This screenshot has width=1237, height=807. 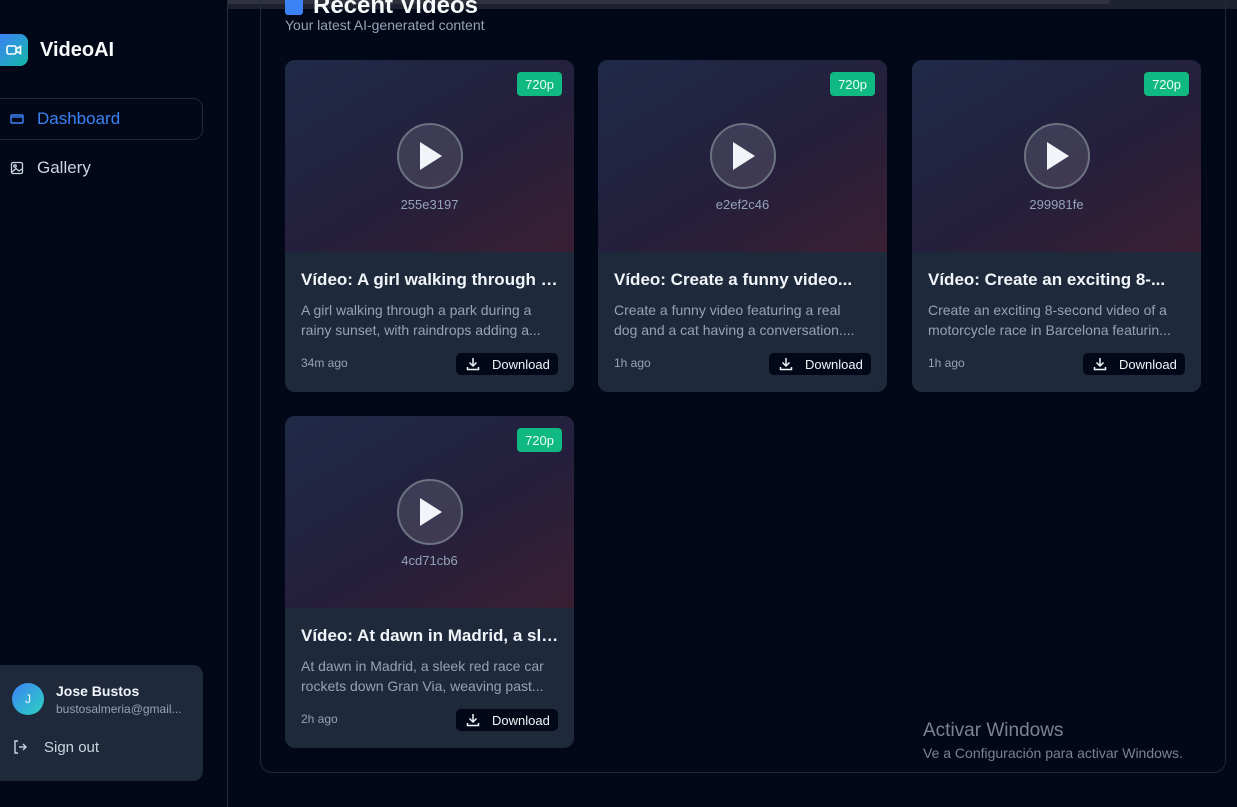 I want to click on video-description-line: A girl walking through a park during a, so click(x=416, y=310).